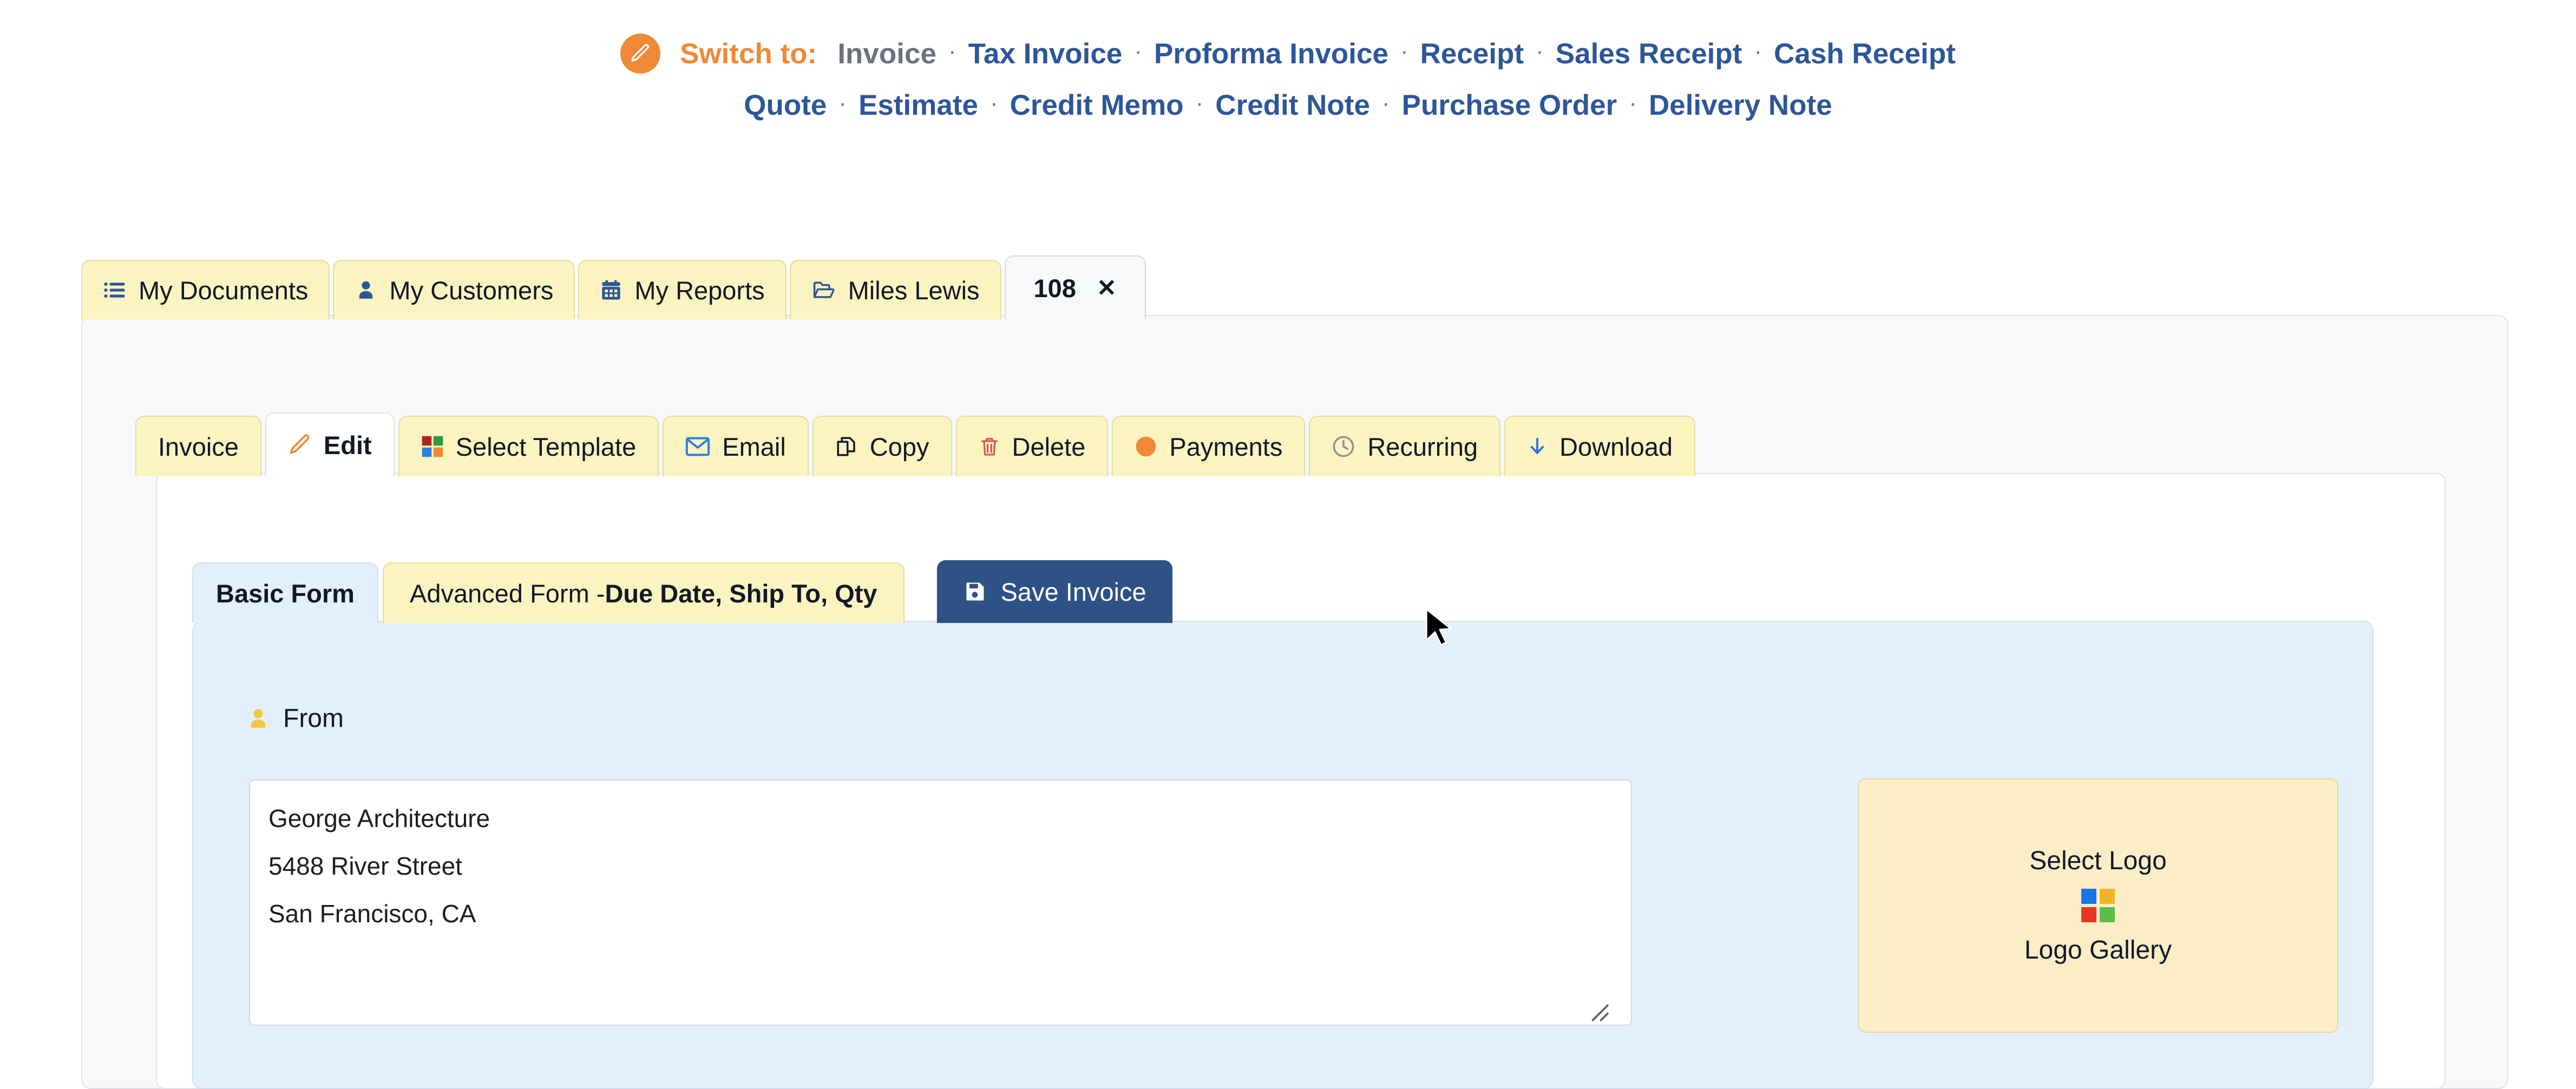 Image resolution: width=2576 pixels, height=1089 pixels. Describe the element at coordinates (2107, 915) in the screenshot. I see `logo-swatch-green` at that location.